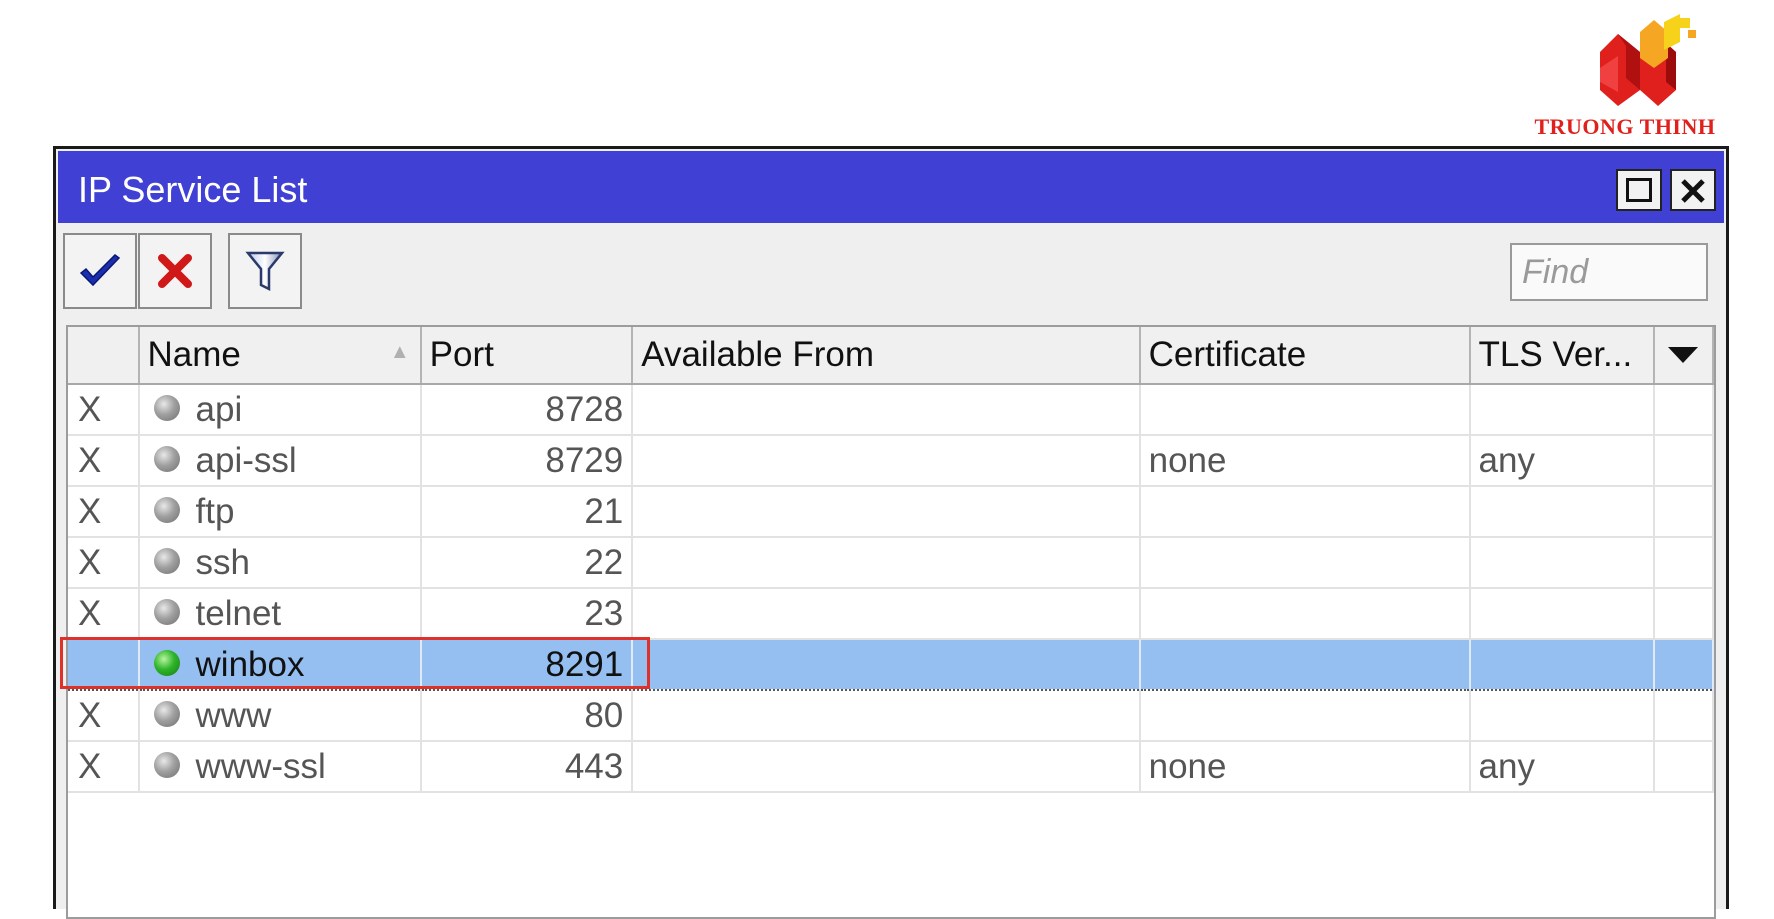 This screenshot has height=919, width=1774. What do you see at coordinates (527, 664) in the screenshot?
I see `row-port: 8291` at bounding box center [527, 664].